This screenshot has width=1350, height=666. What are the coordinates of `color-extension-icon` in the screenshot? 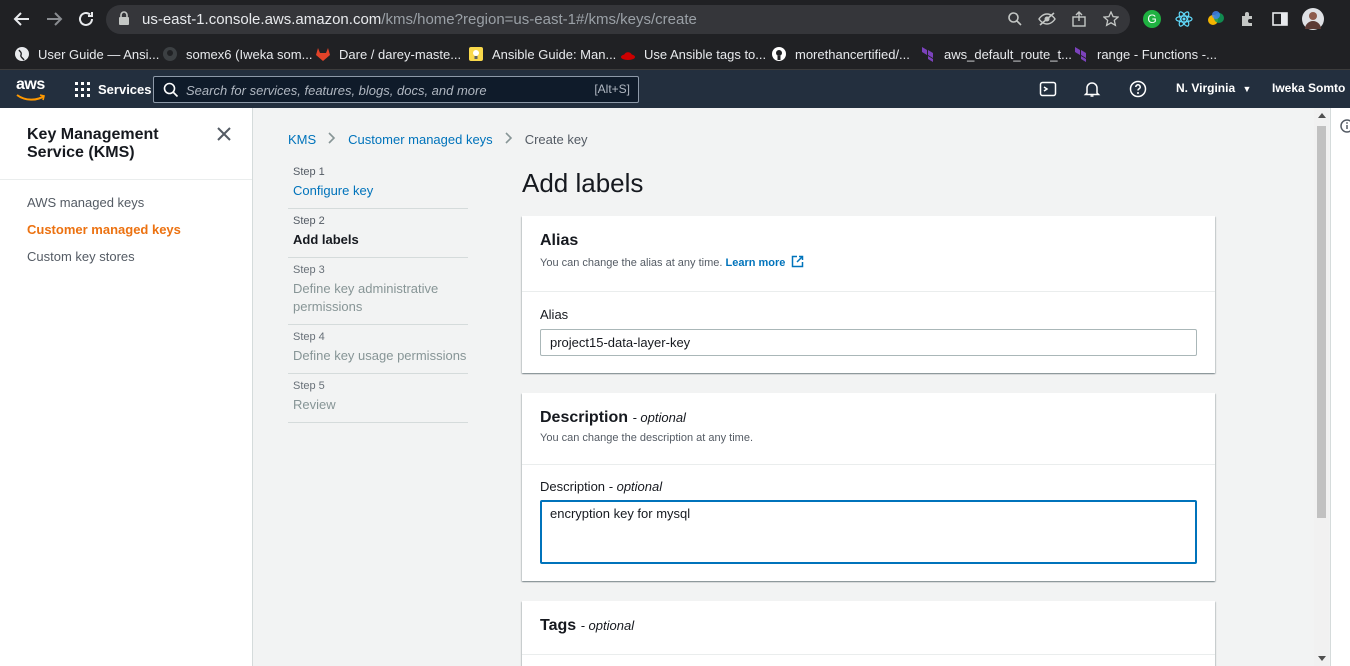 It's located at (1216, 19).